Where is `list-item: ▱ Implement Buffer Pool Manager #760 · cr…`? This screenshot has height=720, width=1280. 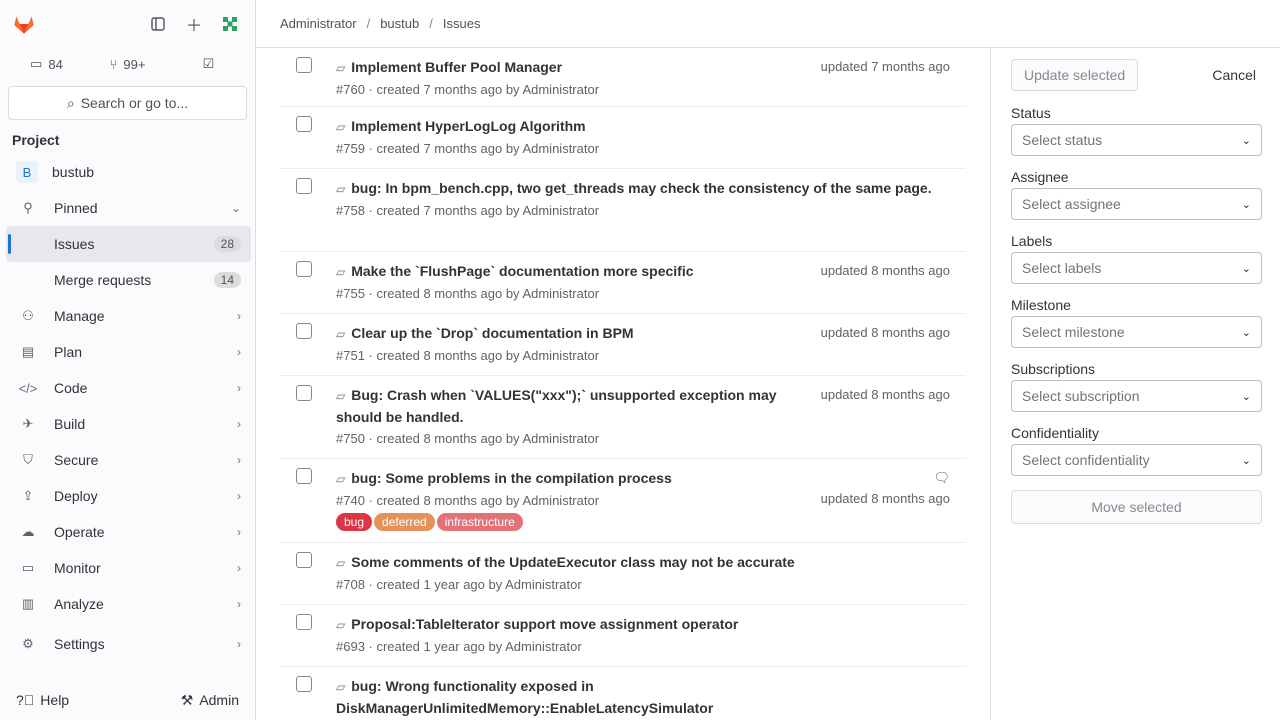 list-item: ▱ Implement Buffer Pool Manager #760 · cr… is located at coordinates (623, 77).